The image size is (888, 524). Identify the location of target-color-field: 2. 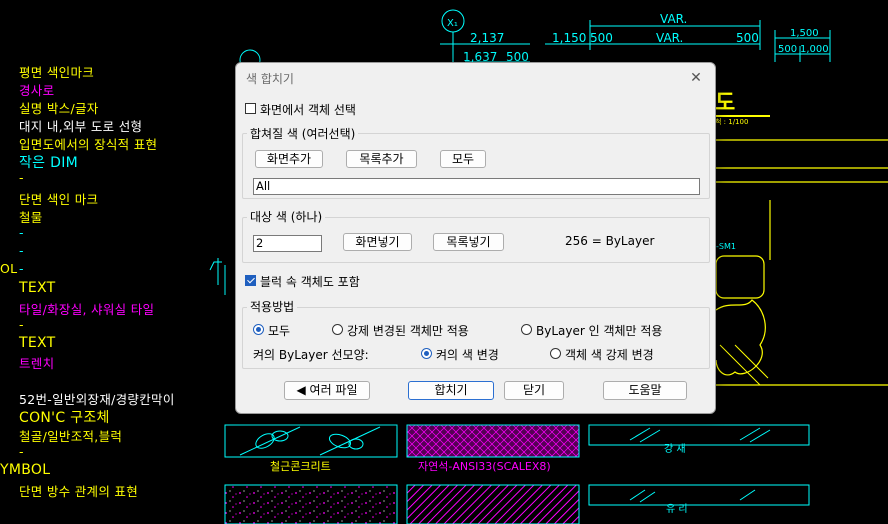
(287, 243).